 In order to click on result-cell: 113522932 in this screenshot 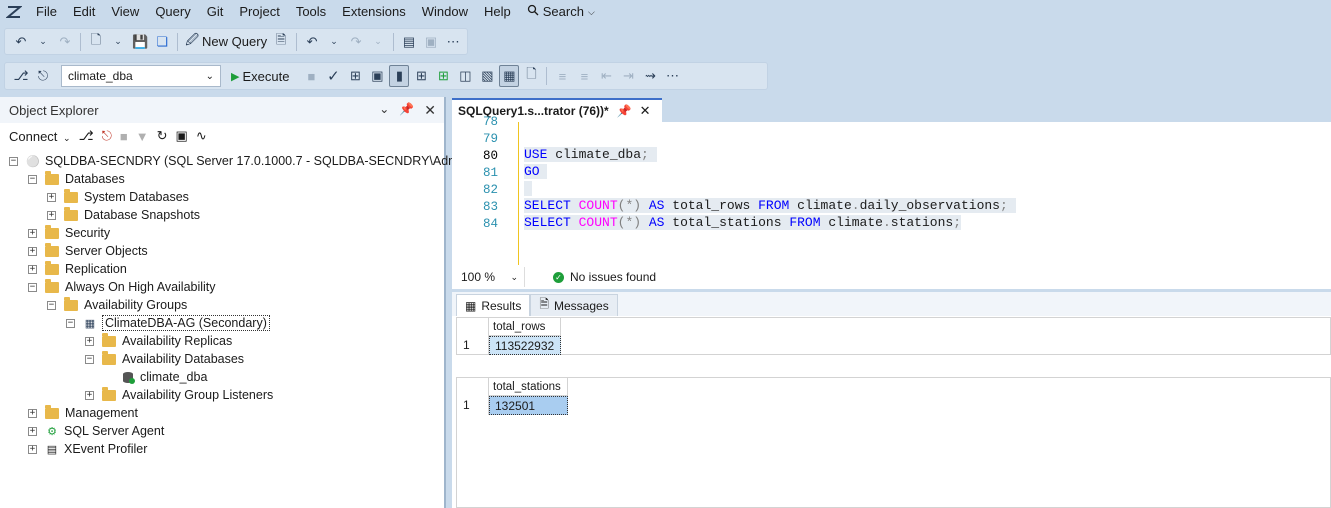, I will do `click(525, 345)`.